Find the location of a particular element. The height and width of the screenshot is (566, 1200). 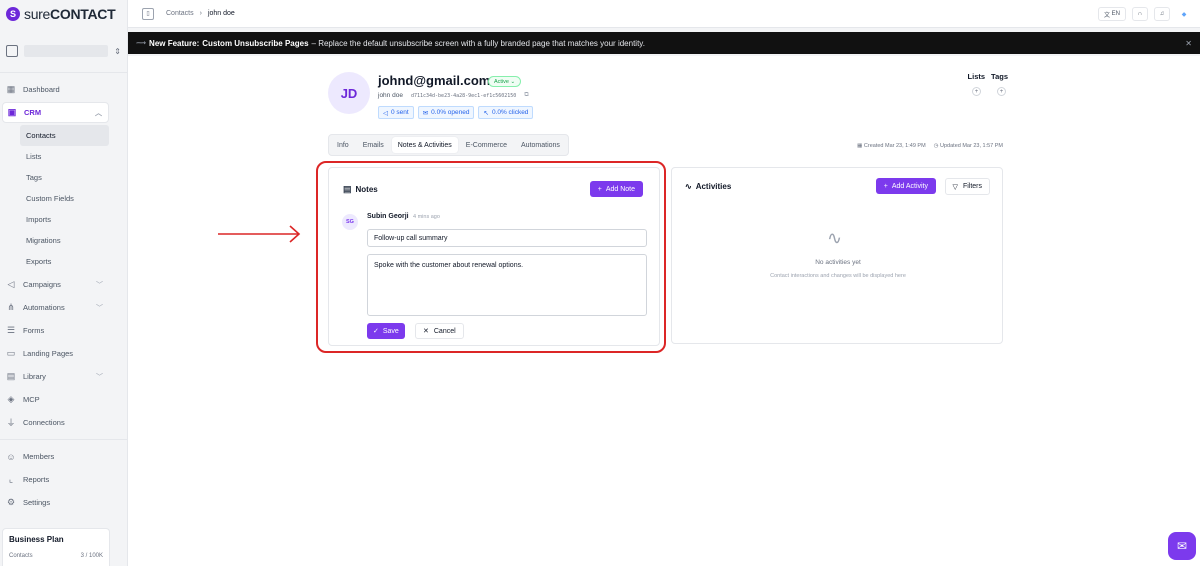

sidebar-item-label: Landing Pages is located at coordinates (48, 353).